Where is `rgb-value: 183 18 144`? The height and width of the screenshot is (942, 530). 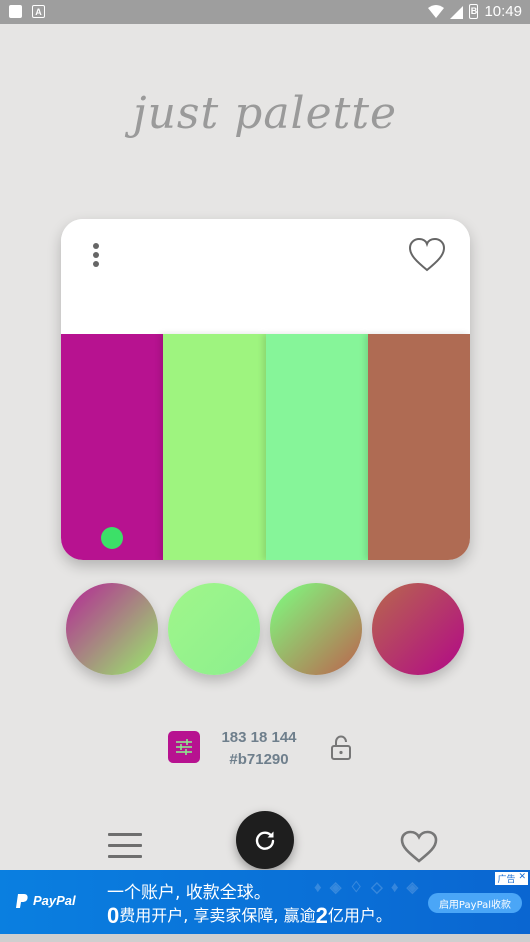
rgb-value: 183 18 144 is located at coordinates (259, 737).